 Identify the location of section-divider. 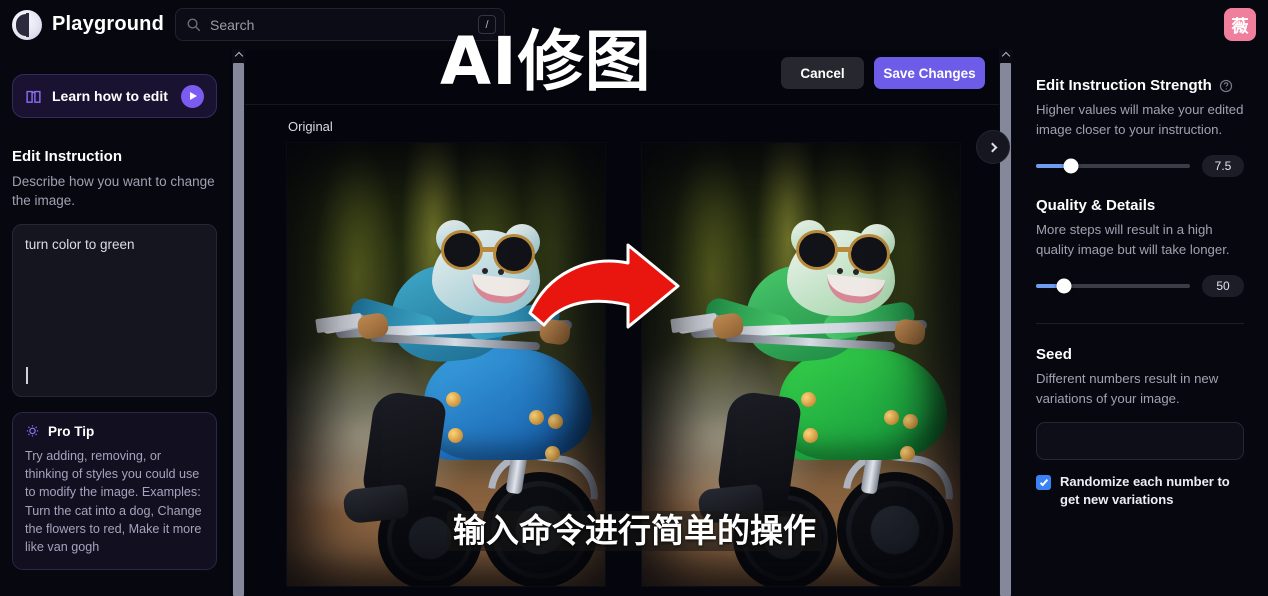
(1140, 323).